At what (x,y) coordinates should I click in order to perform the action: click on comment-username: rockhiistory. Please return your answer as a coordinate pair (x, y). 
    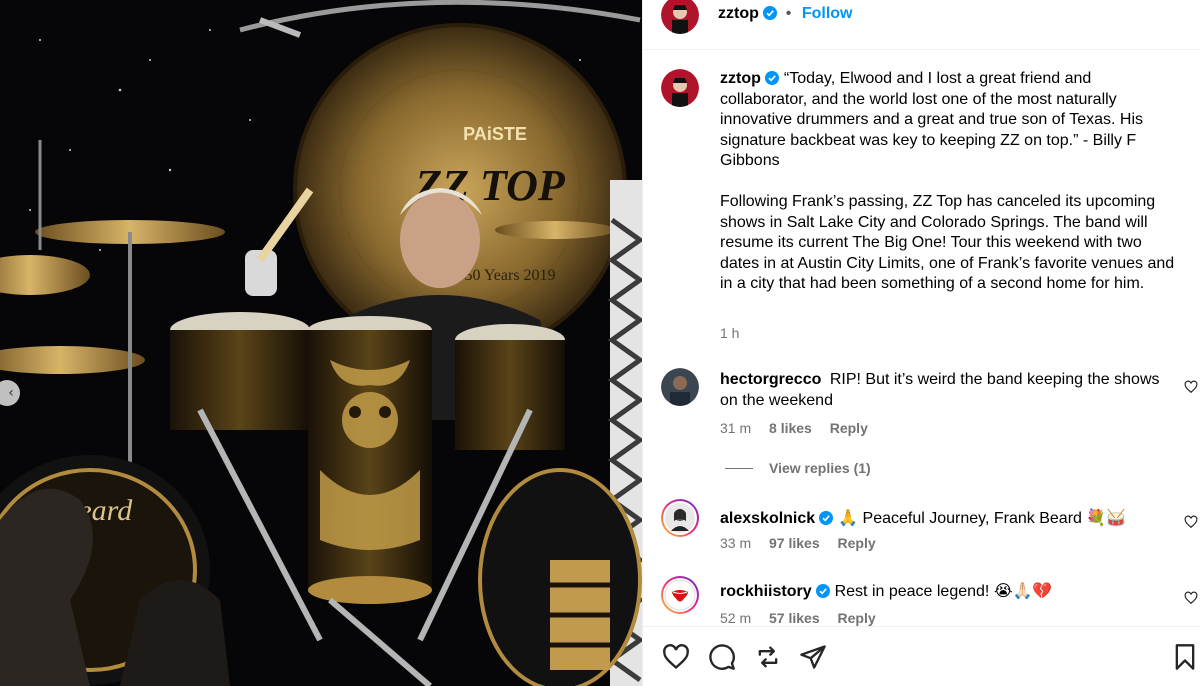
    Looking at the image, I should click on (766, 591).